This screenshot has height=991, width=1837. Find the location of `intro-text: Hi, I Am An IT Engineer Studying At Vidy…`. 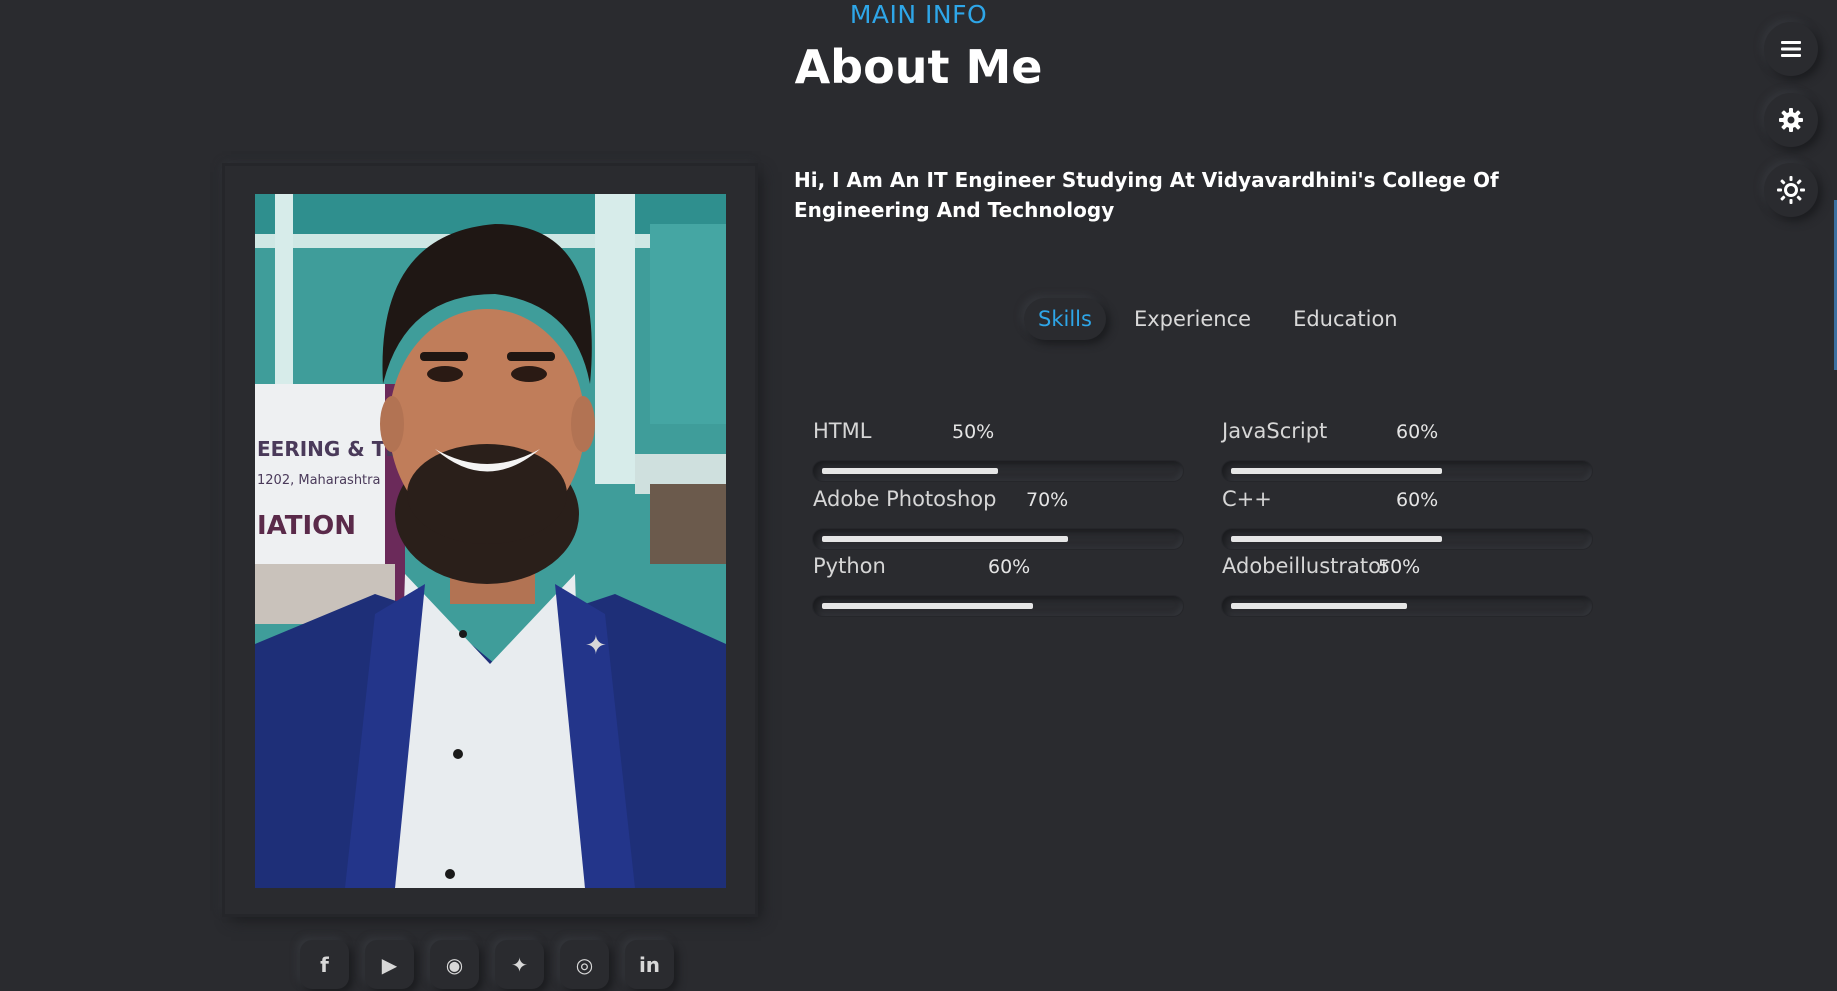

intro-text: Hi, I Am An IT Engineer Studying At Vidy… is located at coordinates (1146, 195).